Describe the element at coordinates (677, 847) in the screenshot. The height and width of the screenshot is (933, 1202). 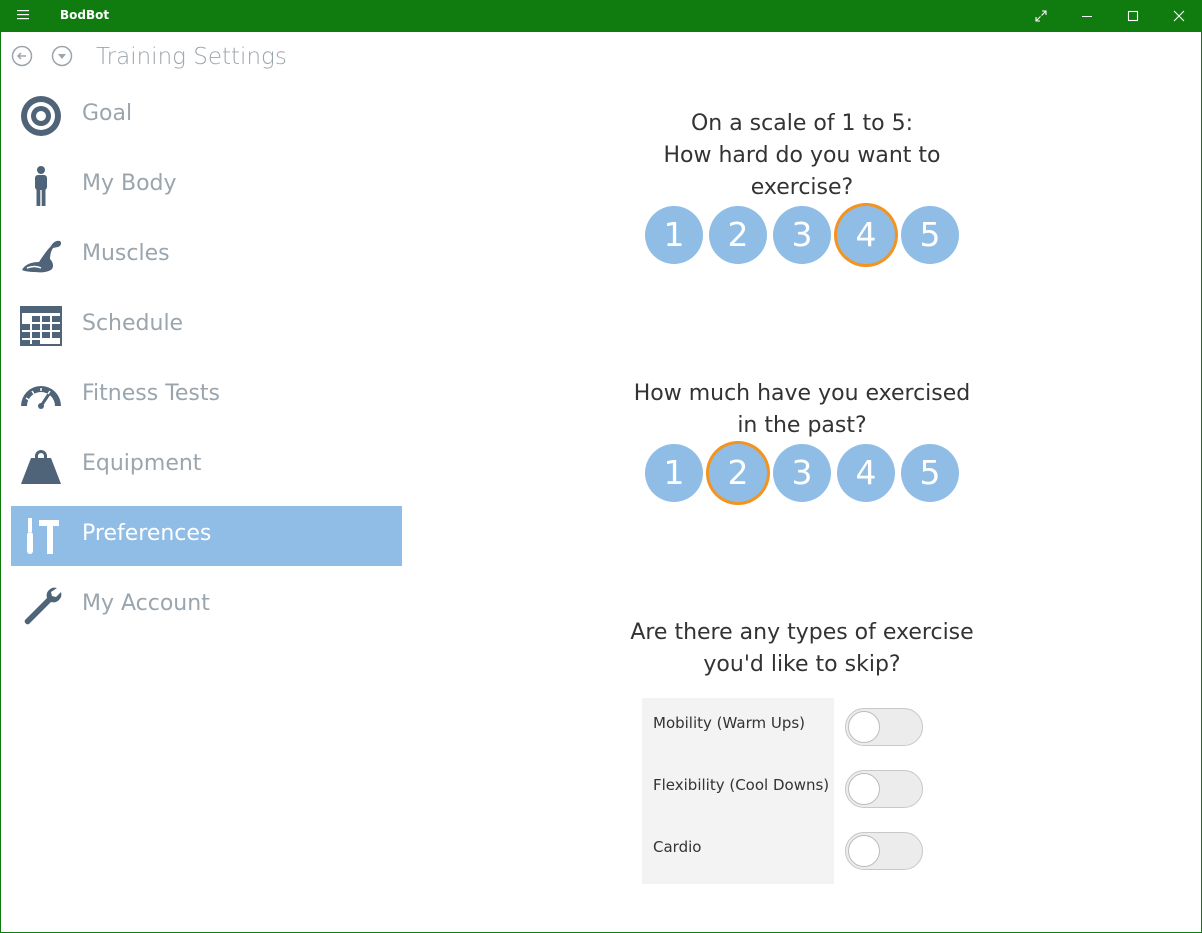
I see `skip-label: Cardio` at that location.